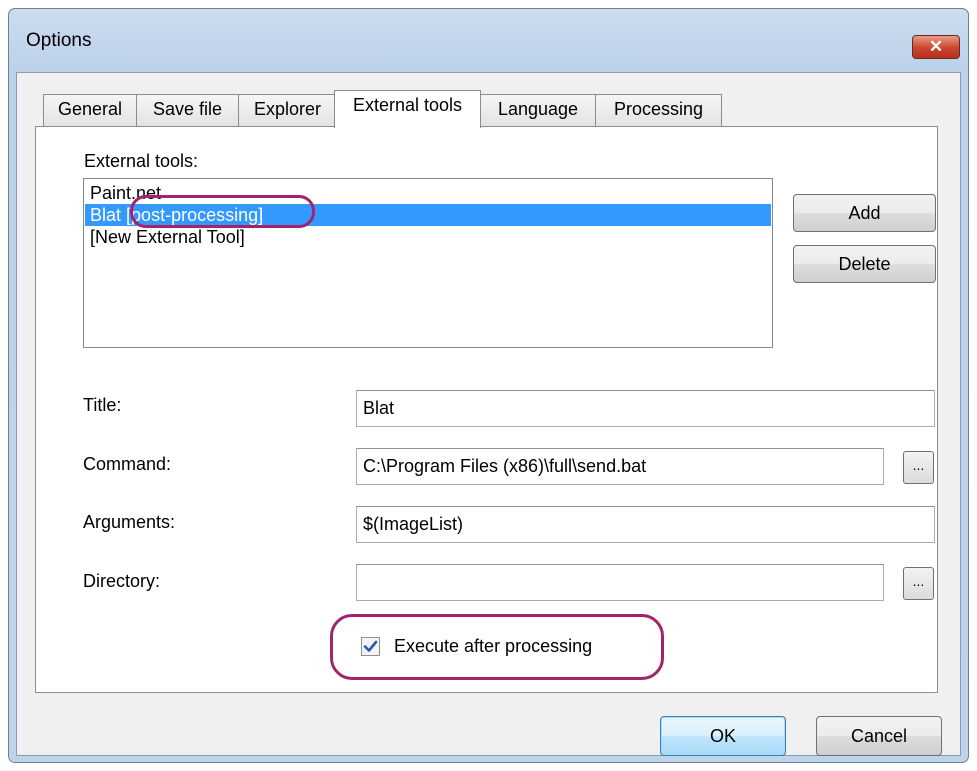 The image size is (977, 771). What do you see at coordinates (538, 110) in the screenshot?
I see `tab-language: Language` at bounding box center [538, 110].